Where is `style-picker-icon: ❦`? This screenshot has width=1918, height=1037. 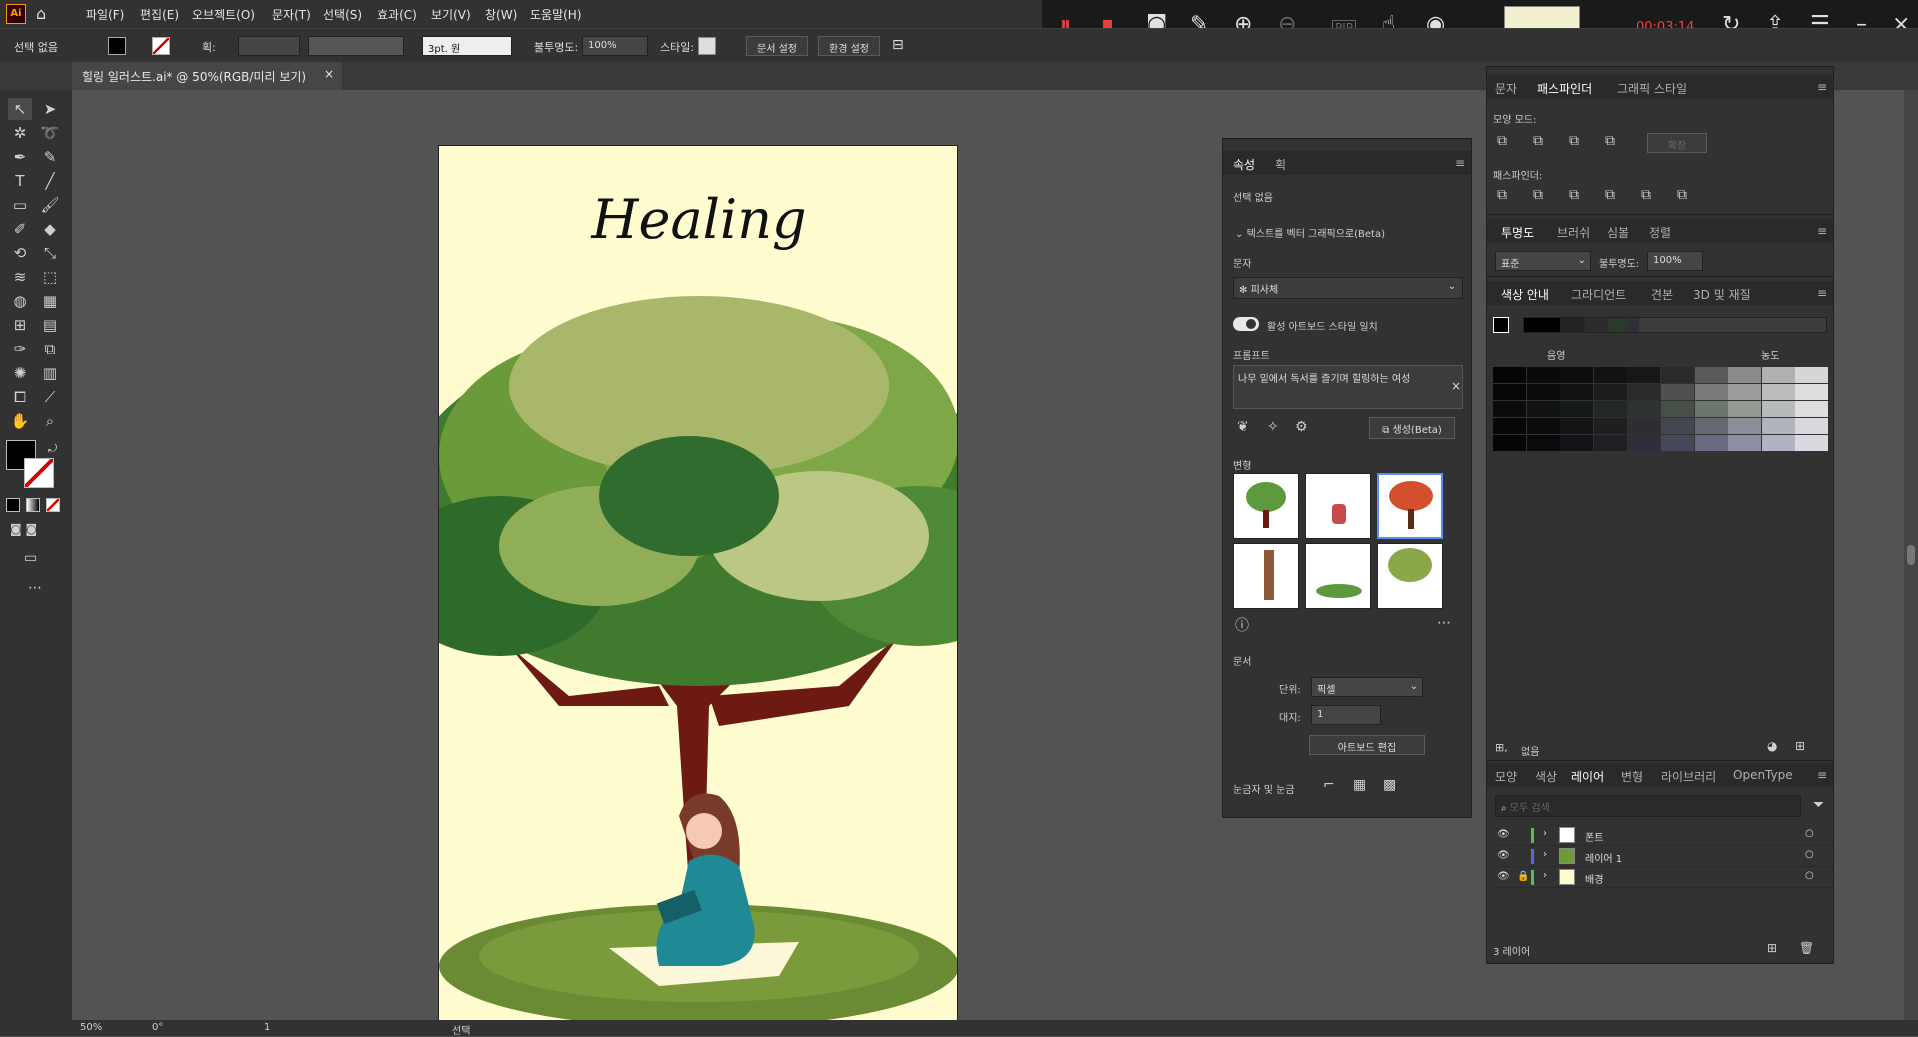 style-picker-icon: ❦ is located at coordinates (1243, 427).